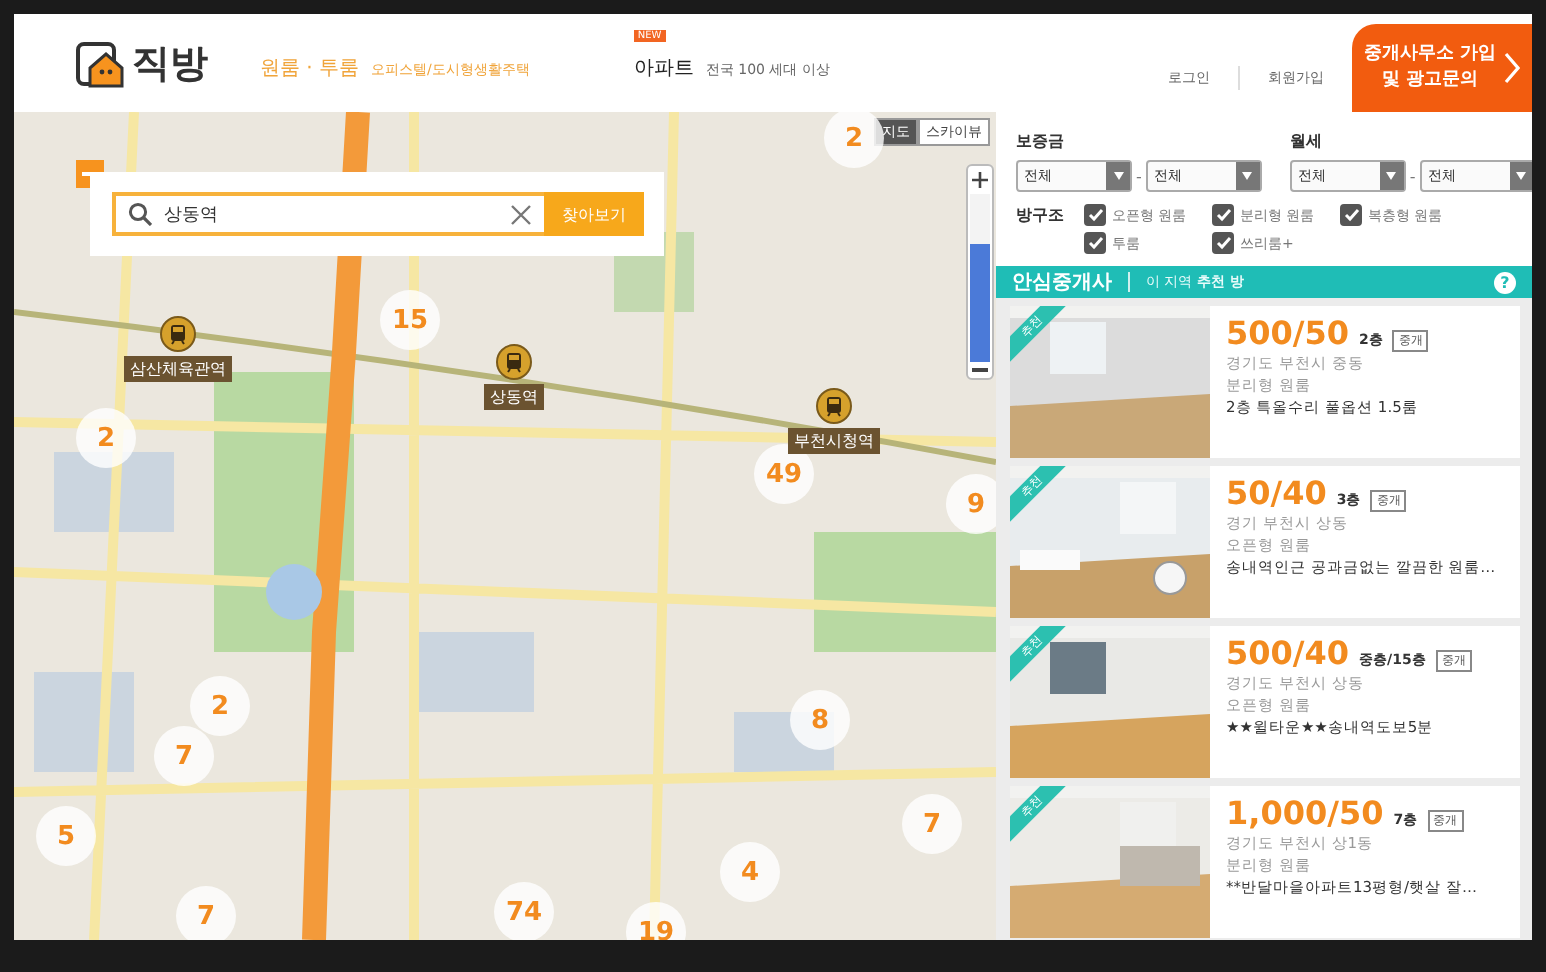  I want to click on price: 50/40, so click(1276, 493).